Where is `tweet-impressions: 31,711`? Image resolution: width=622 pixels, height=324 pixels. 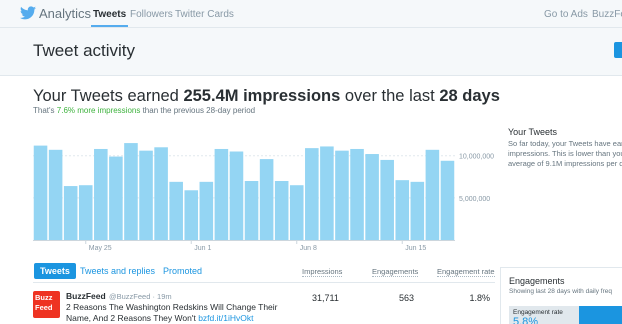
tweet-impressions: 31,711 is located at coordinates (325, 298).